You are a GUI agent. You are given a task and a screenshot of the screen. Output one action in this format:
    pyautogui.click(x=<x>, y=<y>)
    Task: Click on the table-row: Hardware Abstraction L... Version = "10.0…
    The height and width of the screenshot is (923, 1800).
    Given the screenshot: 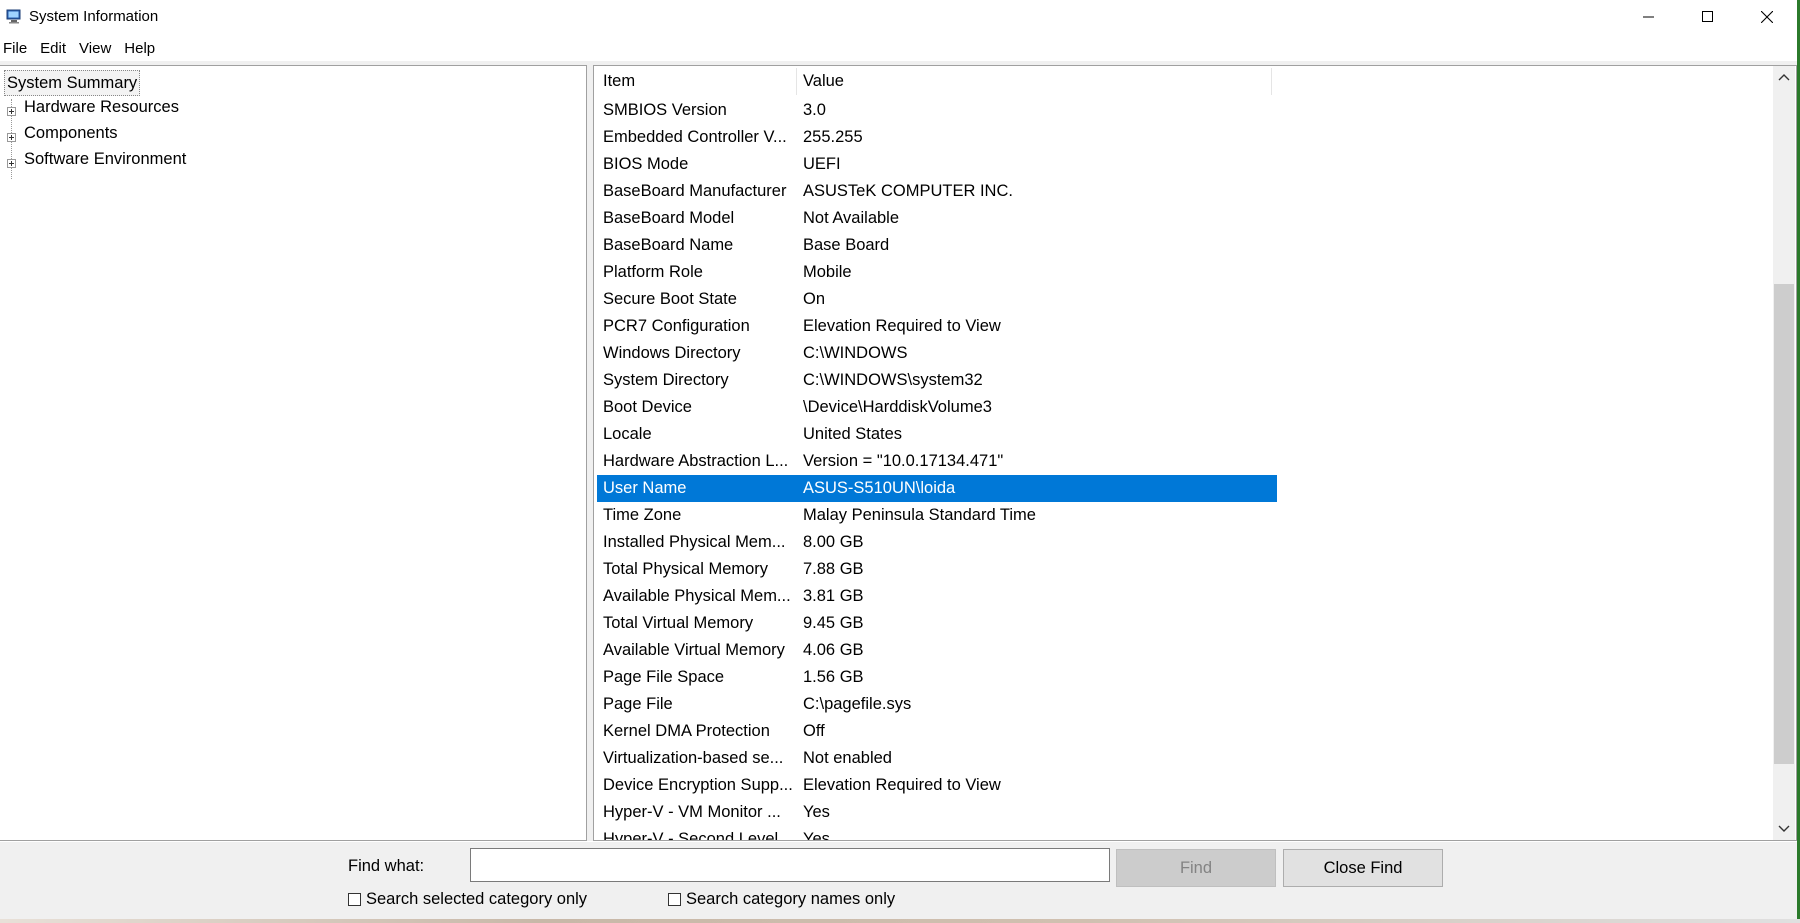 What is the action you would take?
    pyautogui.click(x=937, y=461)
    